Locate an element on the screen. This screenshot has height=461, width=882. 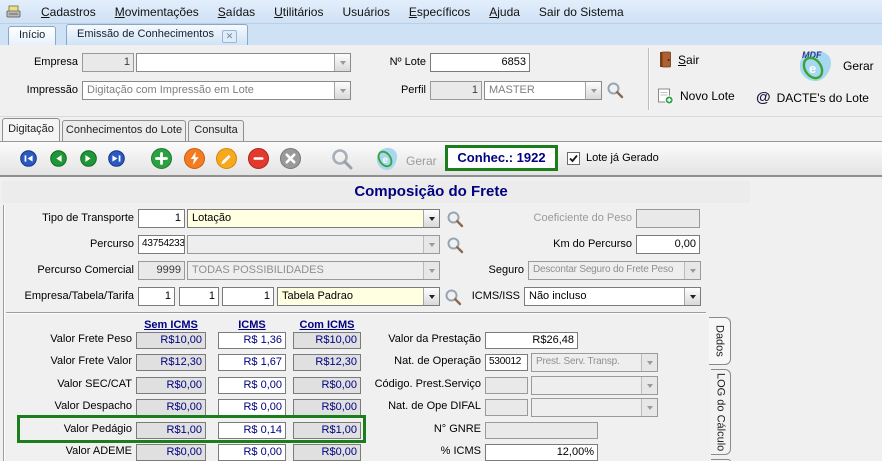
dacte-button: @ DACTE's do Lote is located at coordinates (812, 97).